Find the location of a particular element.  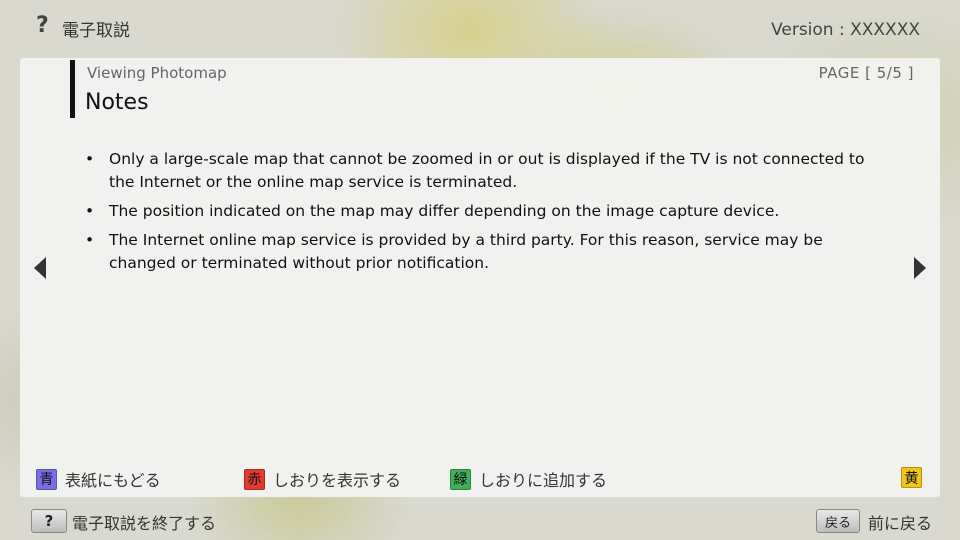

exit-label: 電子取説を終了する is located at coordinates (144, 523).